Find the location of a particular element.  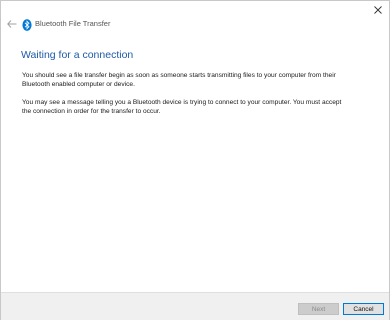

cancel-button: Cancel is located at coordinates (363, 309).